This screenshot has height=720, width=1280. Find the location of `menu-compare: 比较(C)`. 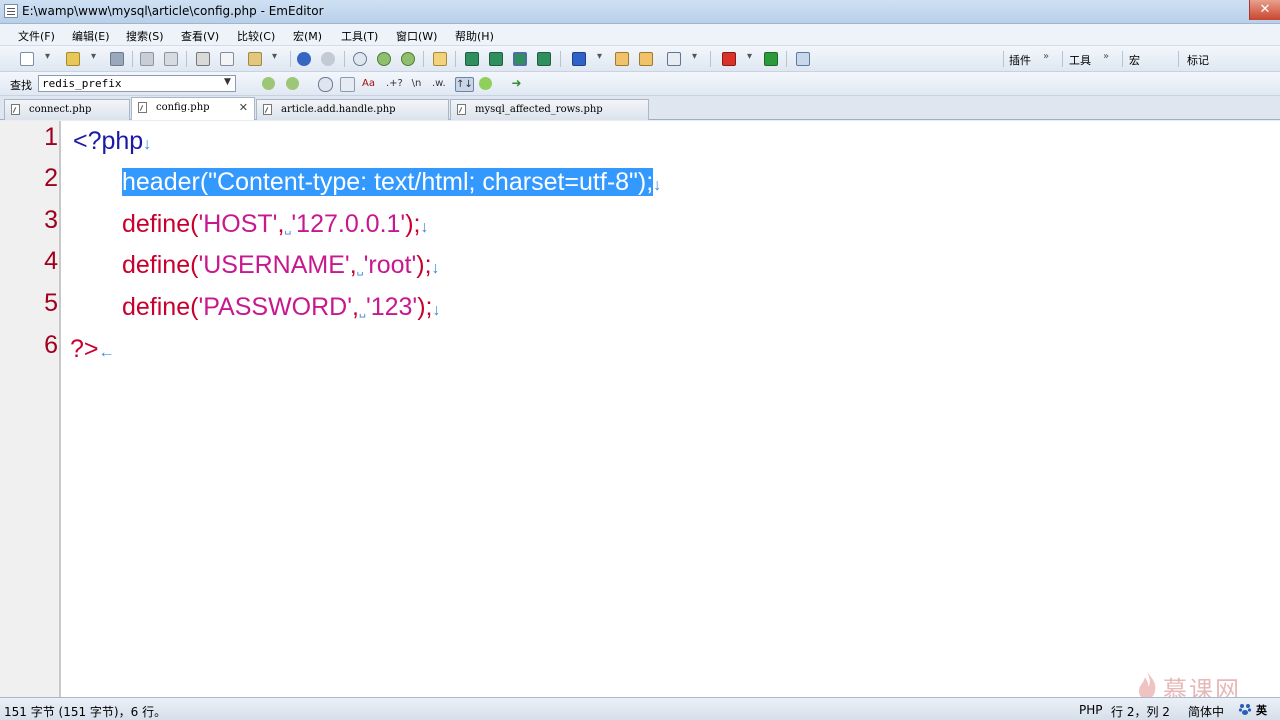

menu-compare: 比较(C) is located at coordinates (256, 36).